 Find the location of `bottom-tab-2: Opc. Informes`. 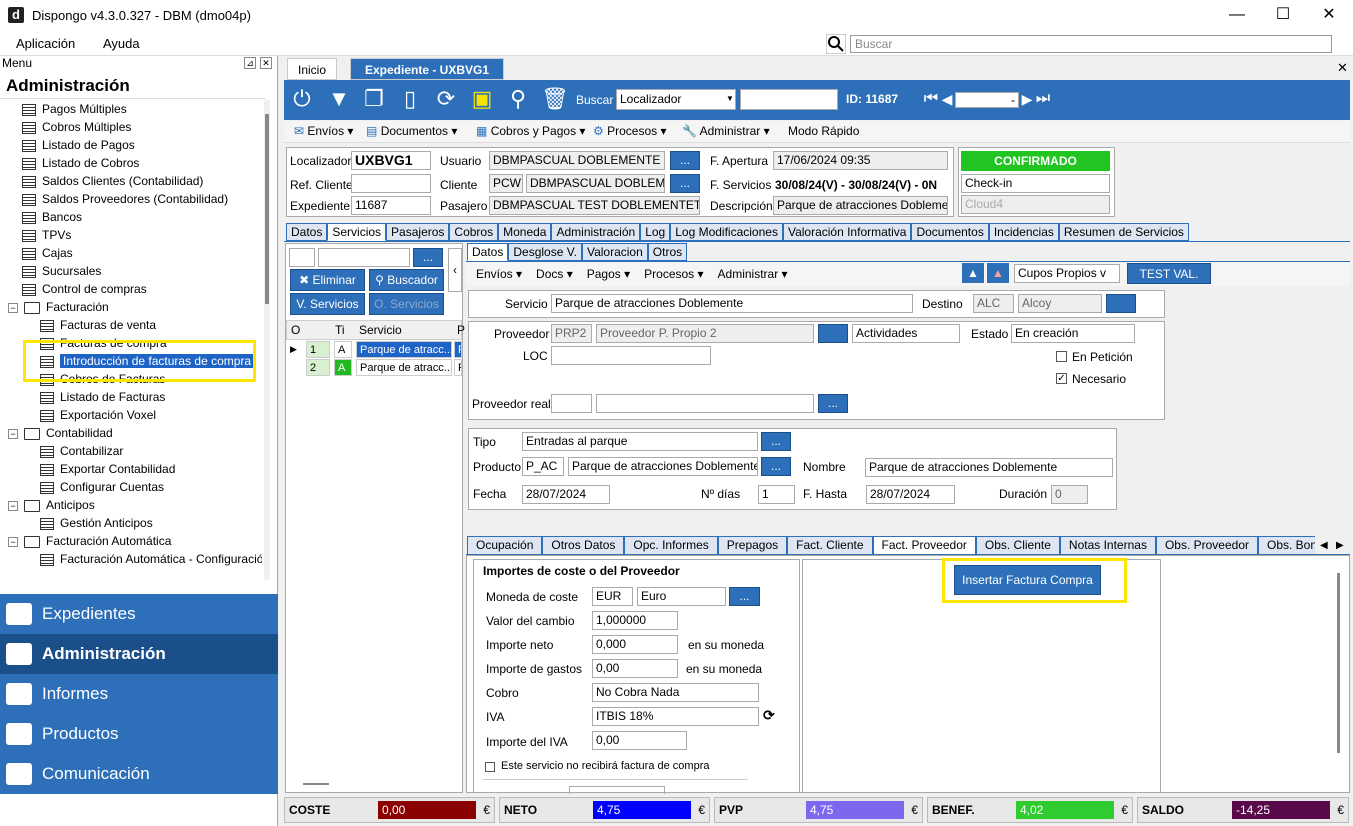

bottom-tab-2: Opc. Informes is located at coordinates (671, 545).